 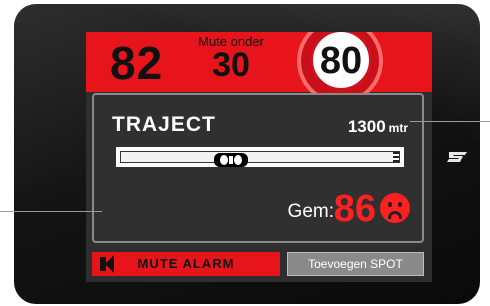 I want to click on distance-unit: mtr, so click(x=398, y=128).